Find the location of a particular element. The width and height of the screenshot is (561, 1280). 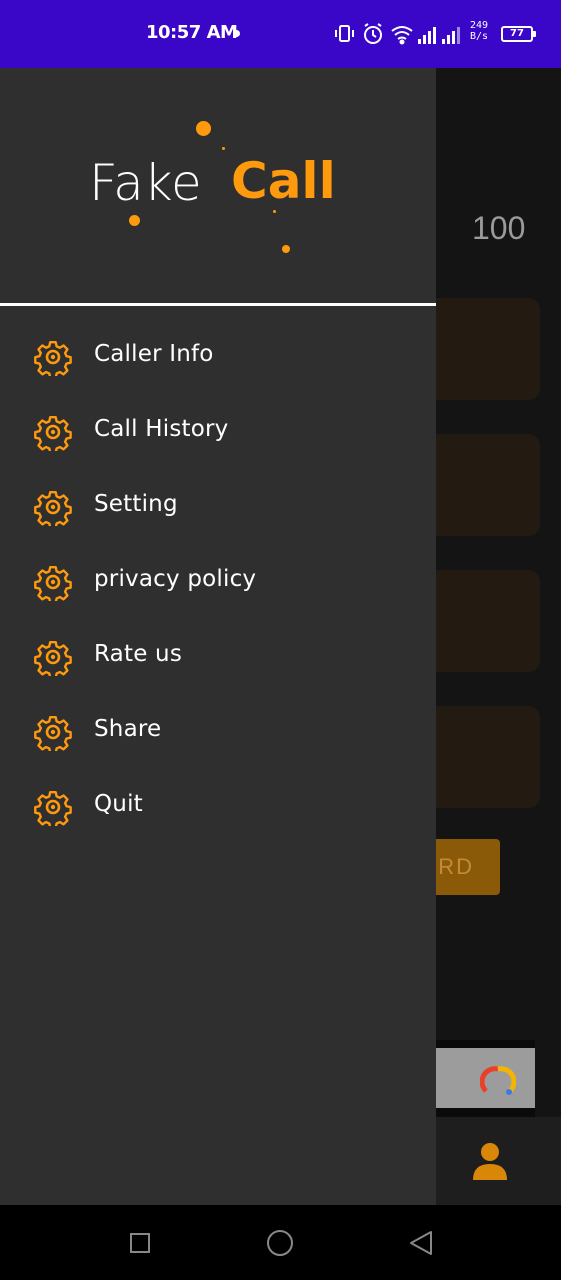

ad-banner is located at coordinates (477, 1078).